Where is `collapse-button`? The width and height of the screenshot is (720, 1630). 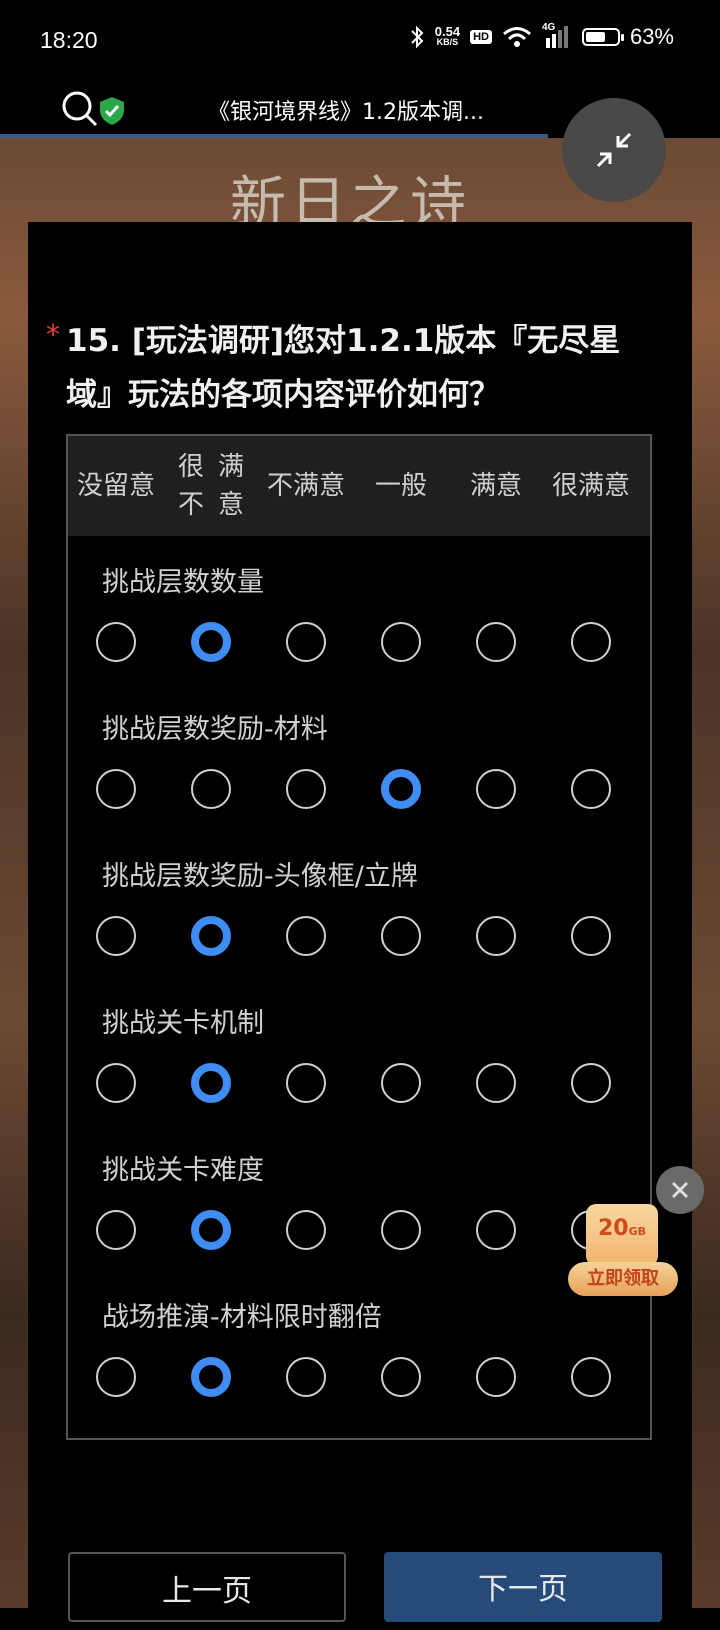
collapse-button is located at coordinates (614, 150).